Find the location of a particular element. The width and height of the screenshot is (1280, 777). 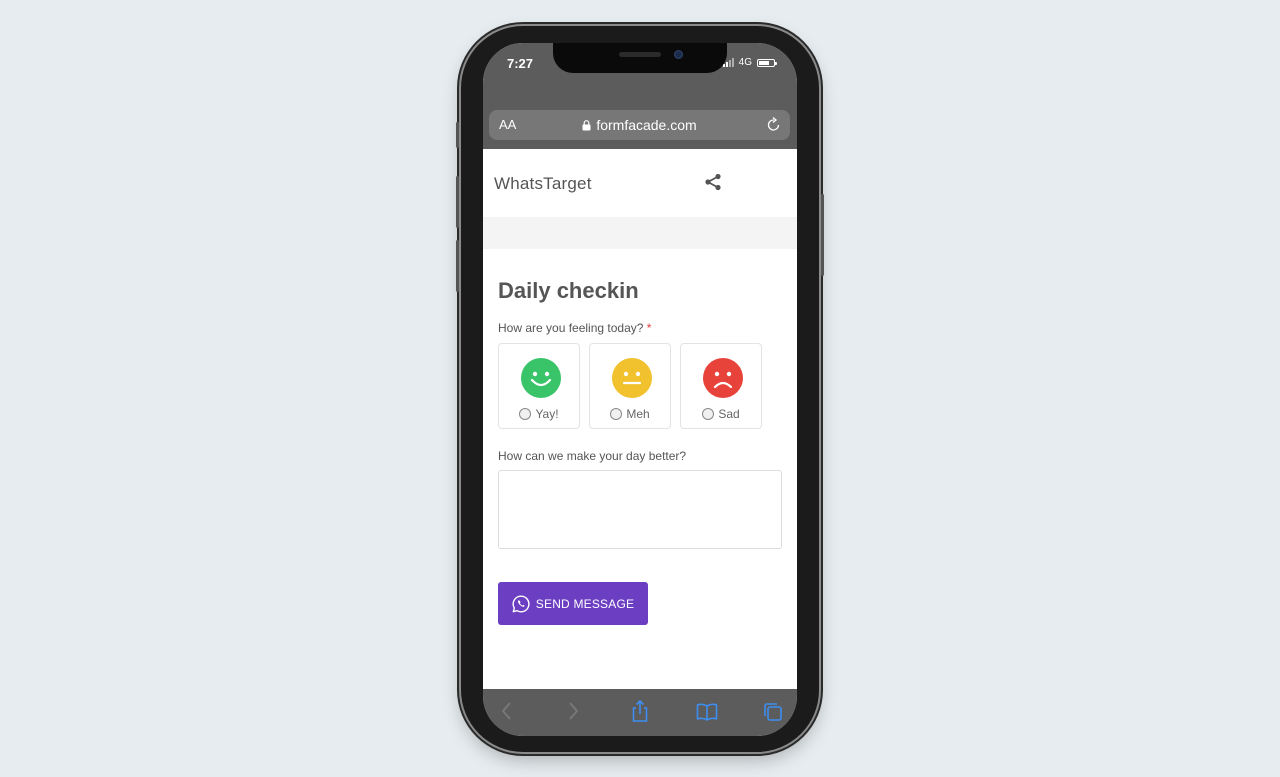

send-message-button: SEND MESSAGE is located at coordinates (573, 603).